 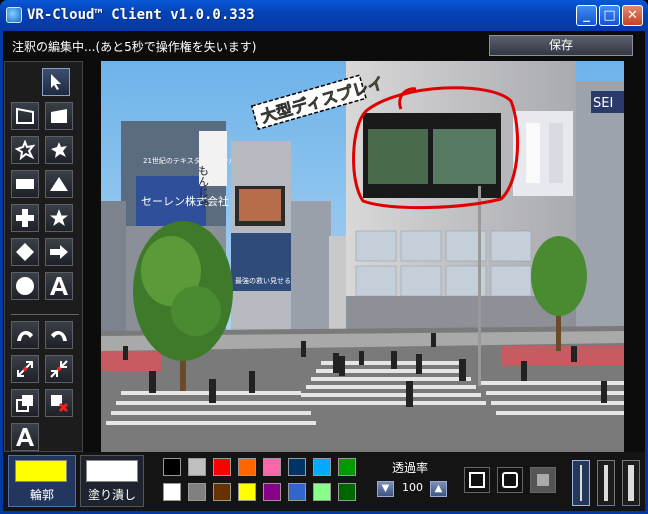 I want to click on select-arrow-icon, so click(x=56, y=82).